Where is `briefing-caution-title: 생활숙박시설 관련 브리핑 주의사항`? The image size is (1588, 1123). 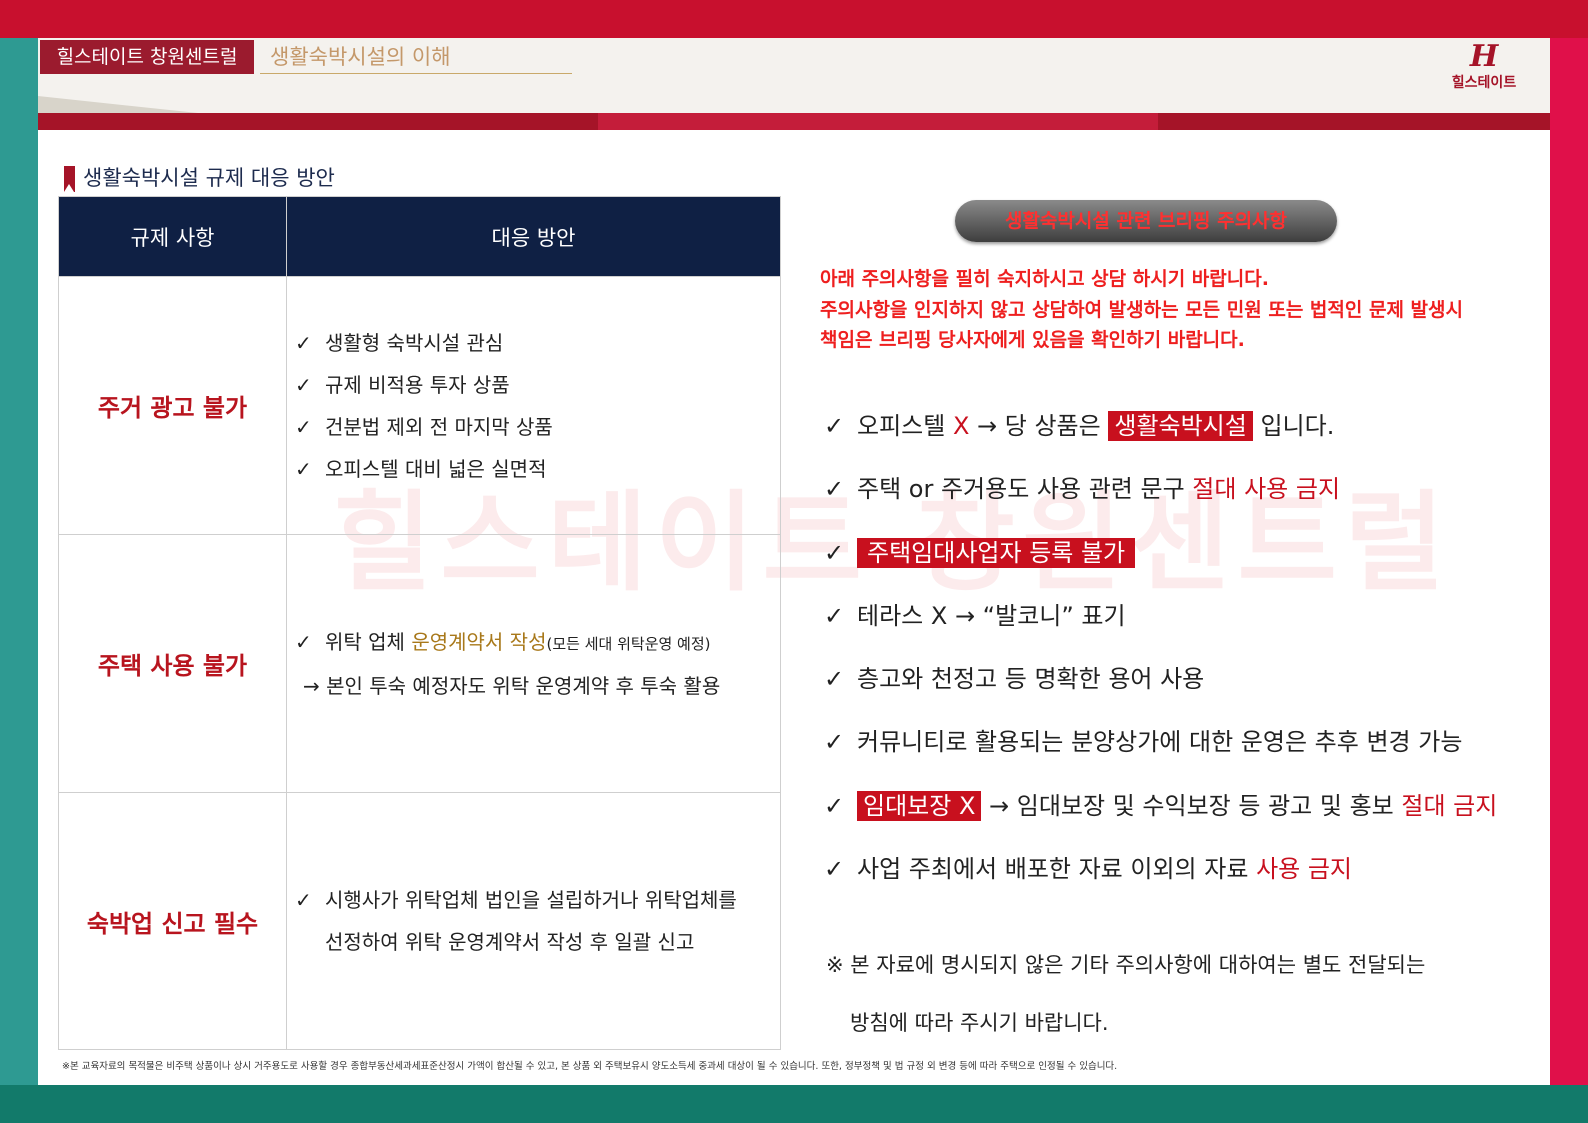
briefing-caution-title: 생활숙박시설 관련 브리핑 주의사항 is located at coordinates (1146, 221).